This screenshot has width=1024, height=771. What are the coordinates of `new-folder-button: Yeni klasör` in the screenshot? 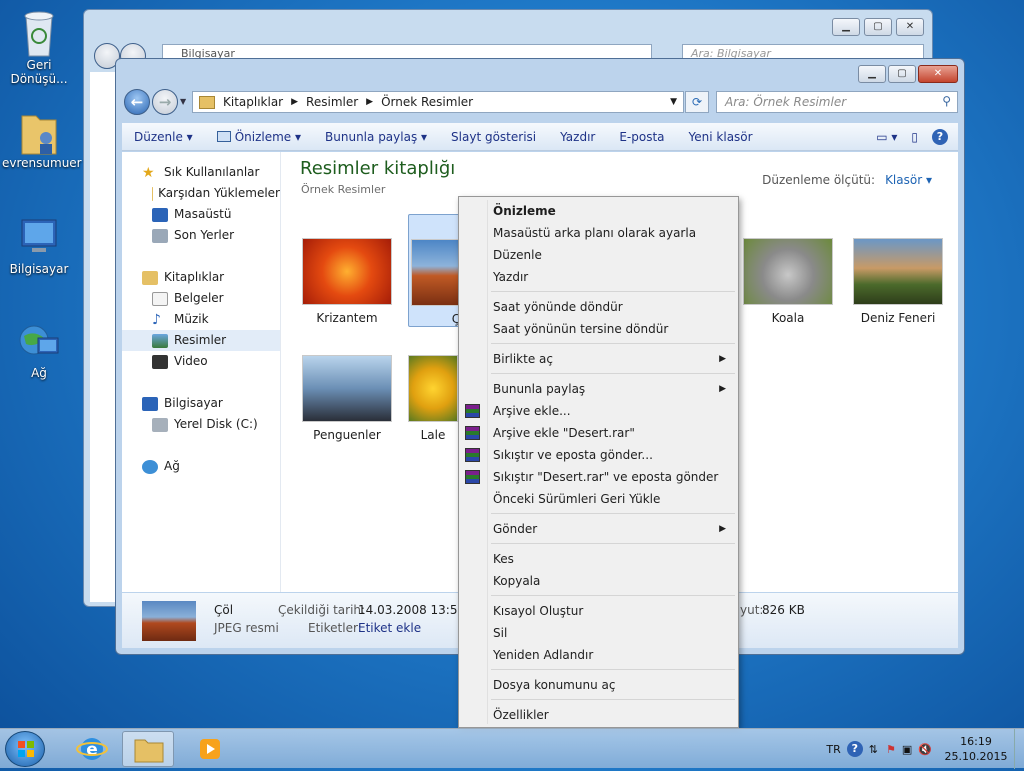 It's located at (721, 137).